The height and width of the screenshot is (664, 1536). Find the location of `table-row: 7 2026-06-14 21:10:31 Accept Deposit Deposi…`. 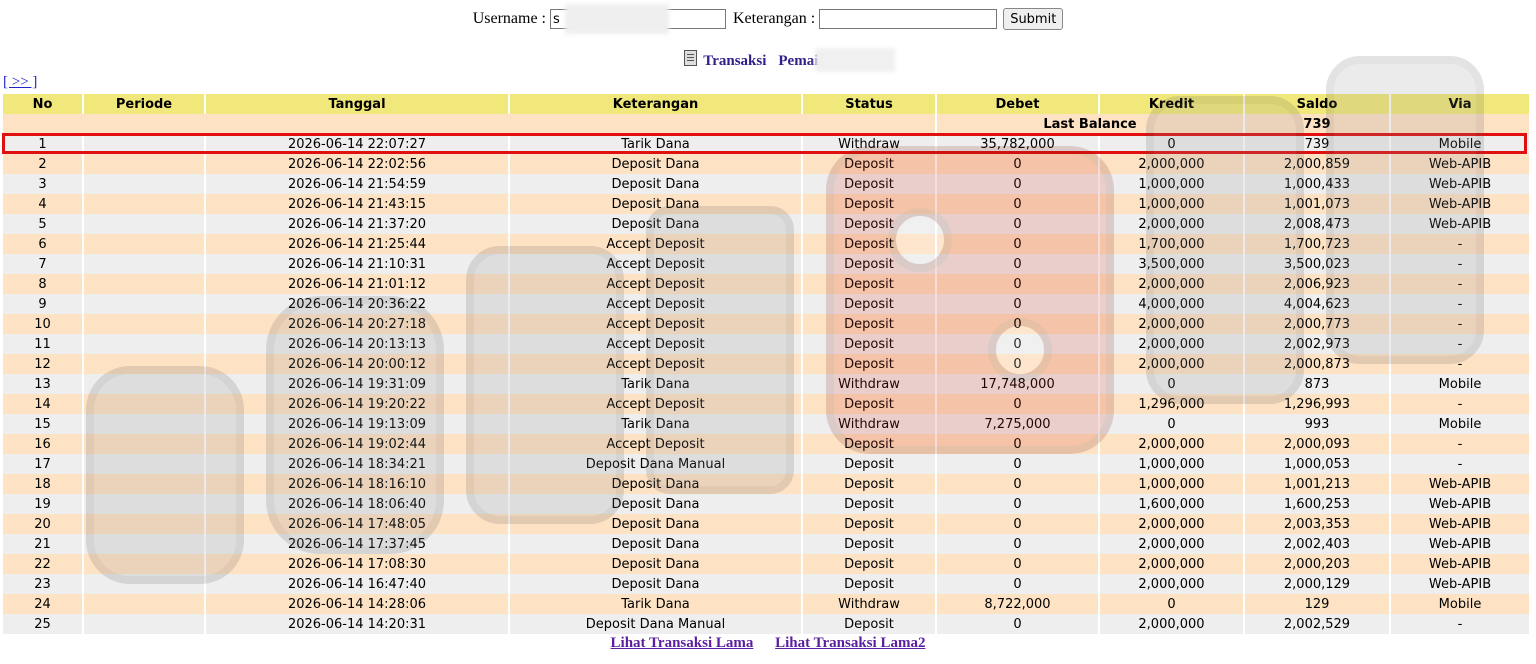

table-row: 7 2026-06-14 21:10:31 Accept Deposit Deposi… is located at coordinates (766, 264).